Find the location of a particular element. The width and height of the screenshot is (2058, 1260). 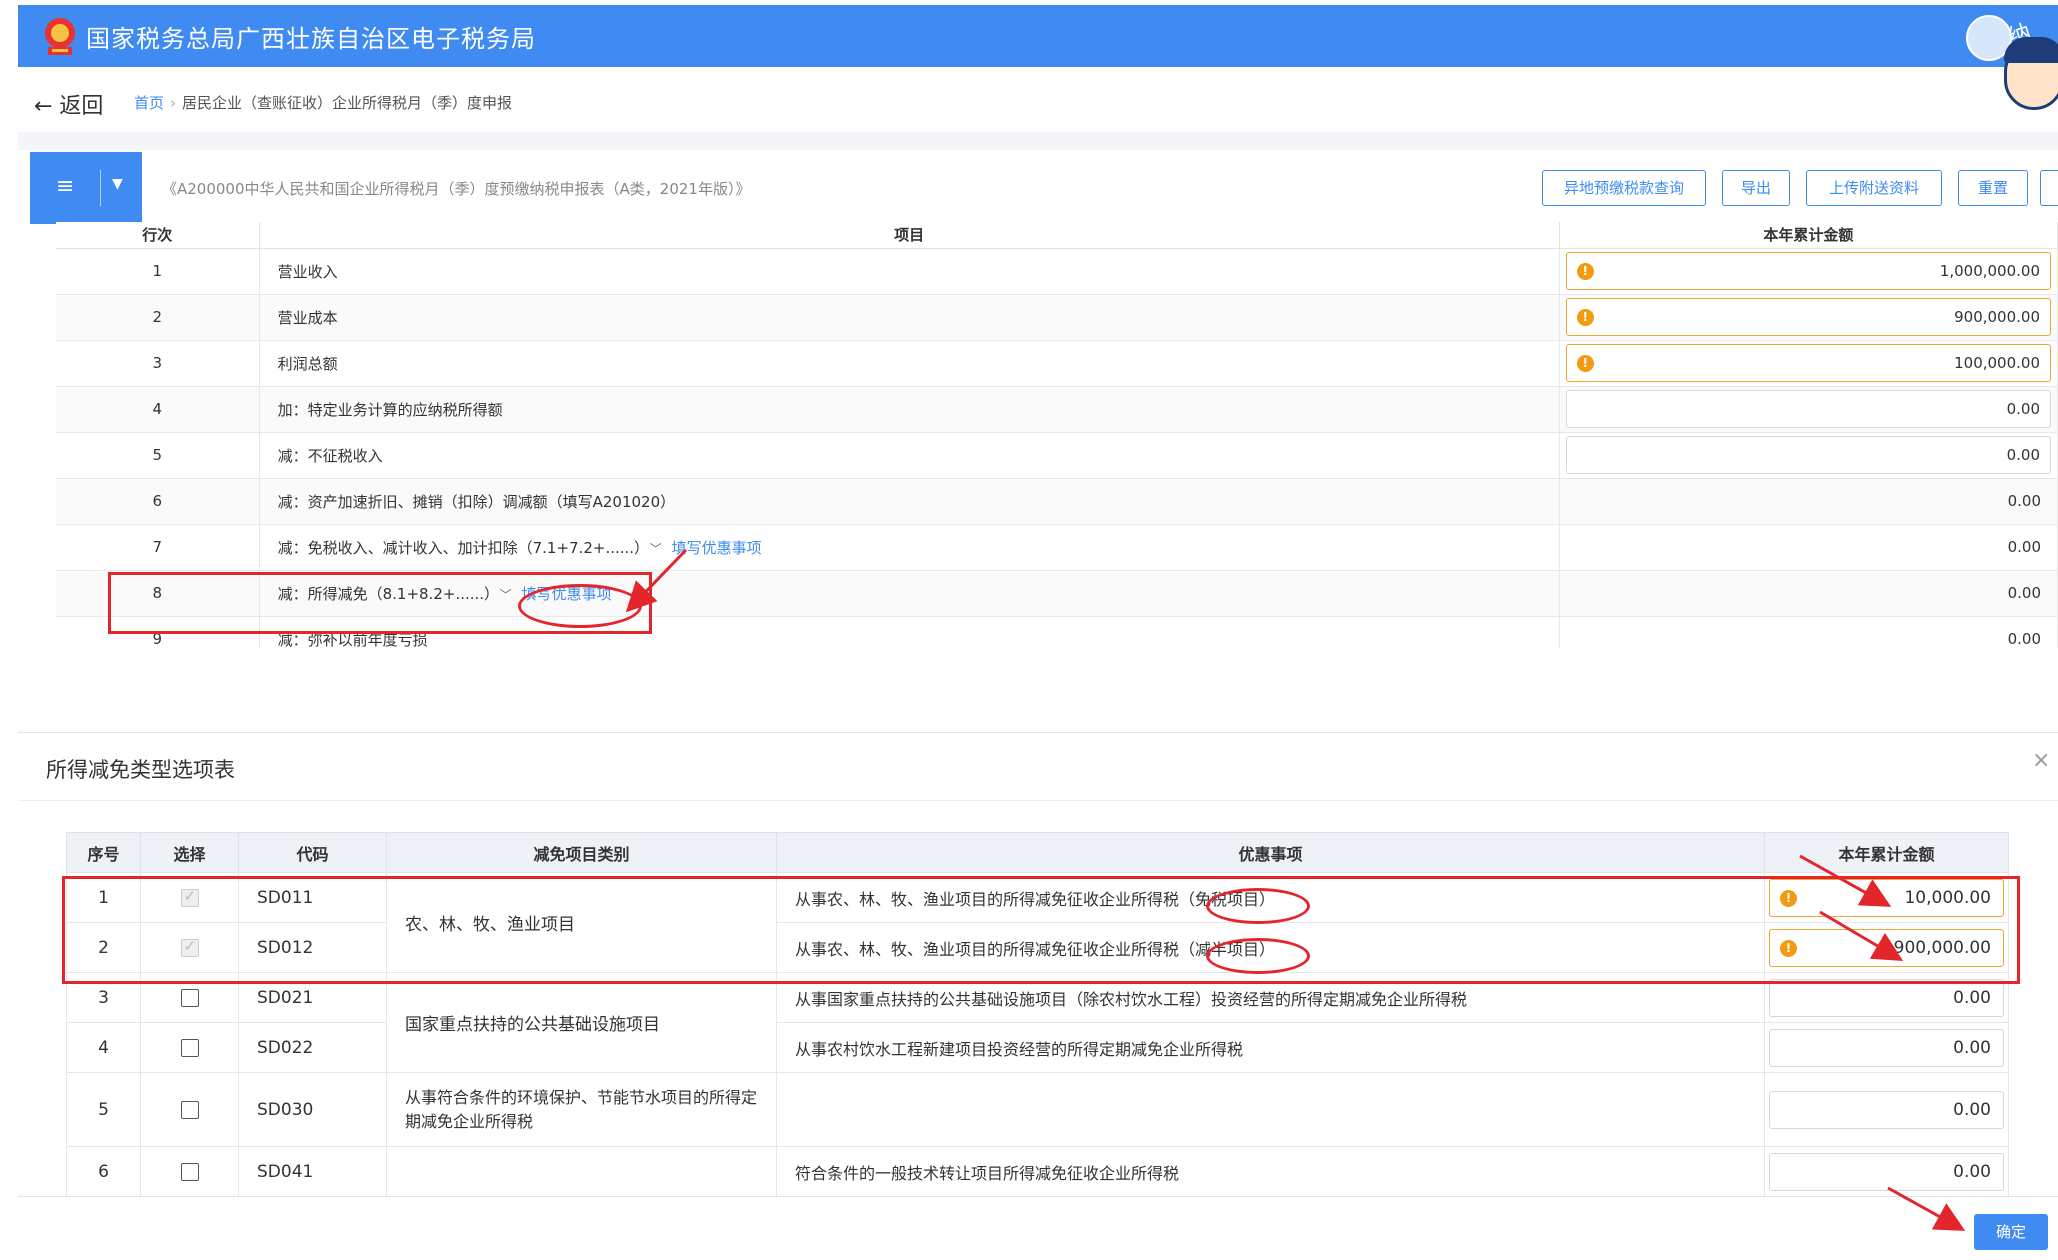

form-menu-button: ≡ ▼ is located at coordinates (86, 188).